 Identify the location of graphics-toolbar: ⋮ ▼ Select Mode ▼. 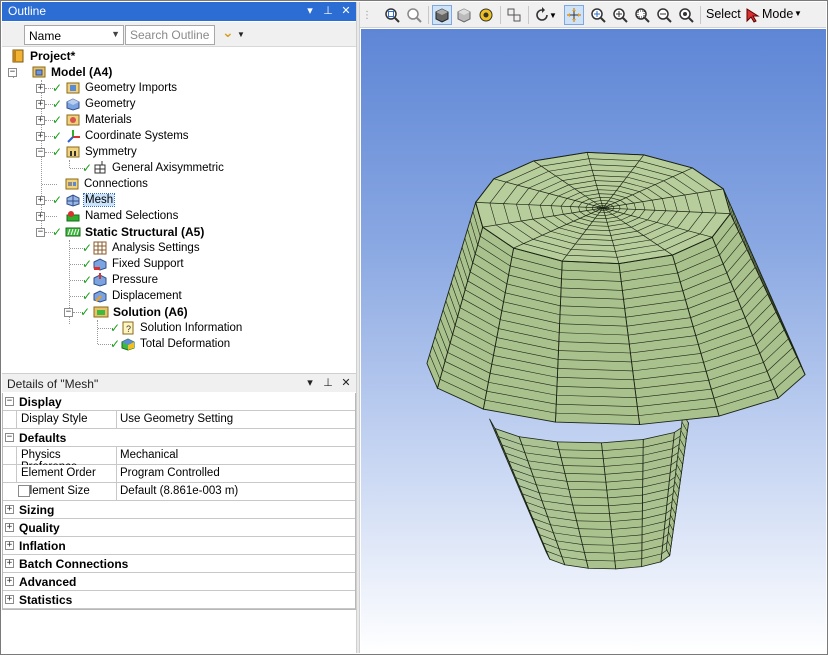
(593, 15).